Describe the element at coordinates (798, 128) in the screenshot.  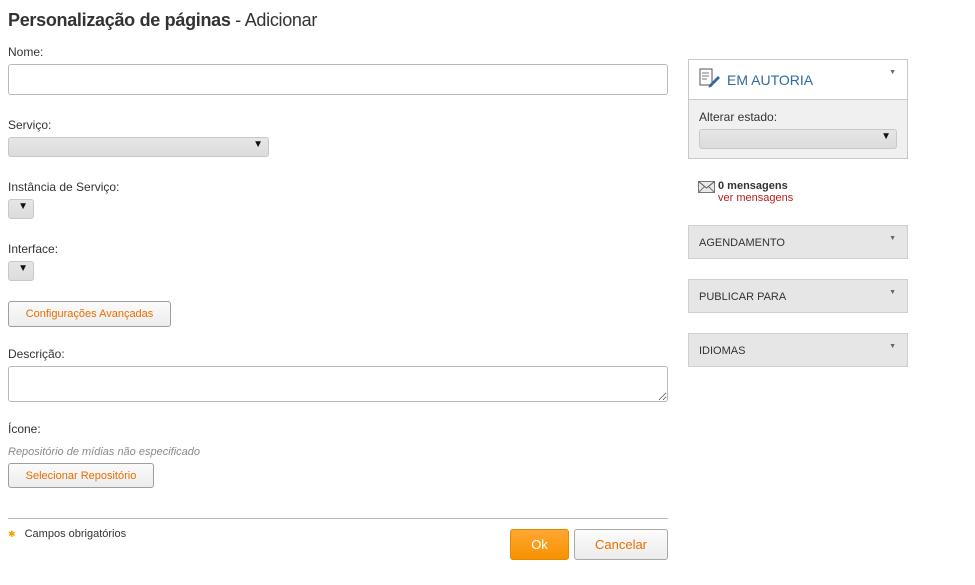
I see `status-panel-body: Alterar estado: ▼` at that location.